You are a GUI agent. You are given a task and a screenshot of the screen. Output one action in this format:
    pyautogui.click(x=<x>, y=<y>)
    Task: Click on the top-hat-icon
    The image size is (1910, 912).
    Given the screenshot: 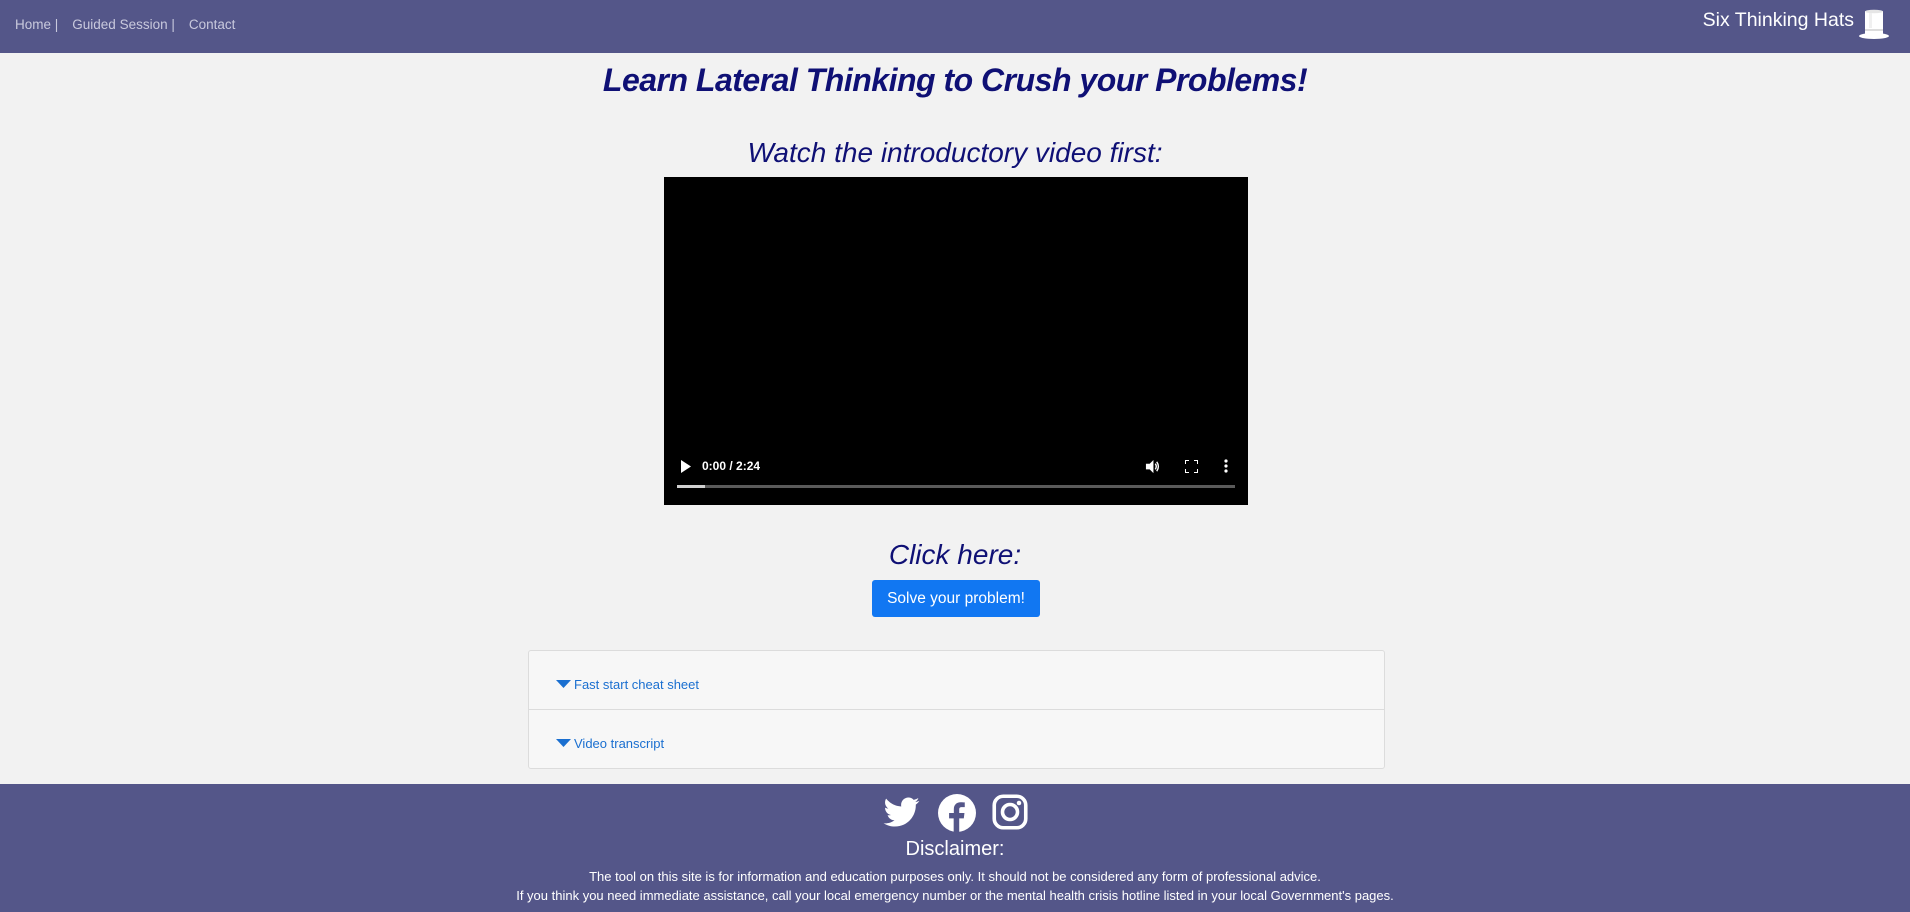 What is the action you would take?
    pyautogui.click(x=1874, y=26)
    